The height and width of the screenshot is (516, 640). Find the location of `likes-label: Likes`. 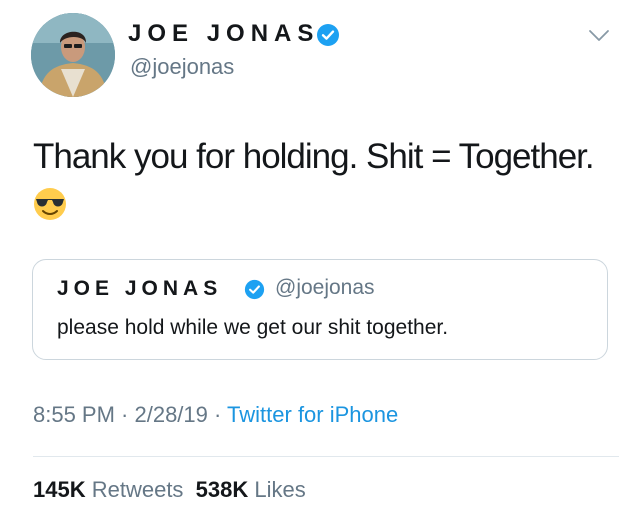

likes-label: Likes is located at coordinates (280, 489).